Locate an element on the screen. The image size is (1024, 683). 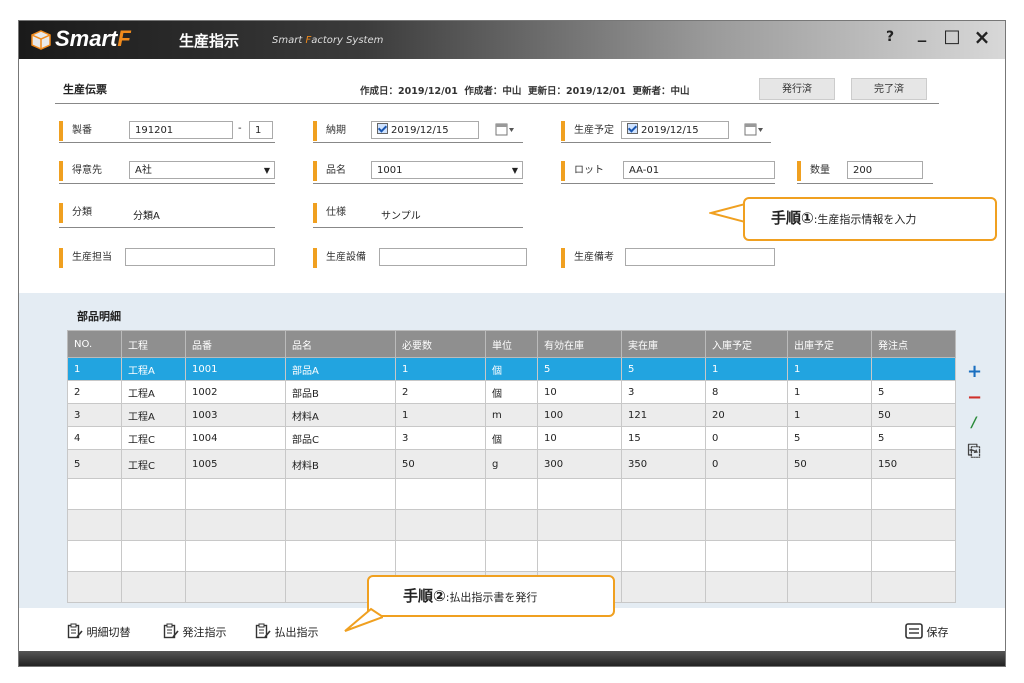
calendar-icon is located at coordinates (505, 130).